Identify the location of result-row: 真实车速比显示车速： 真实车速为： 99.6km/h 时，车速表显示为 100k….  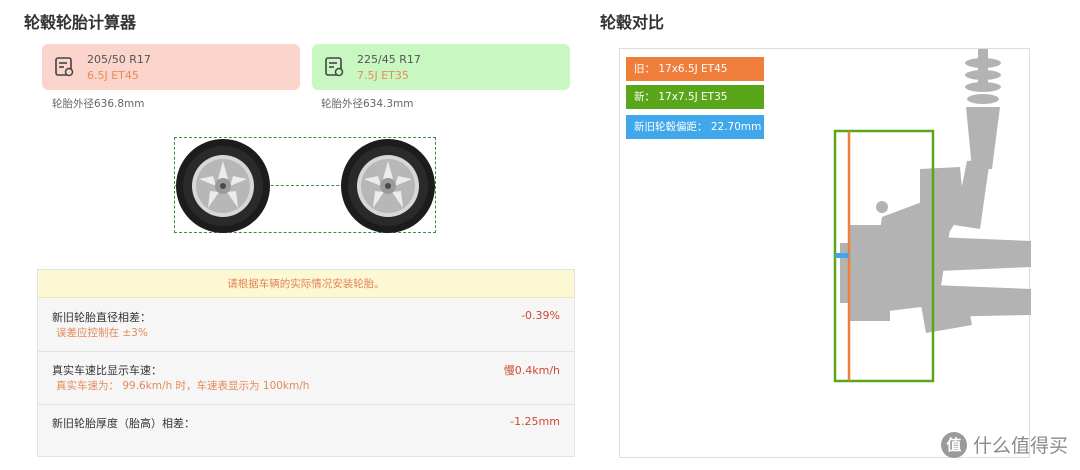
(306, 378).